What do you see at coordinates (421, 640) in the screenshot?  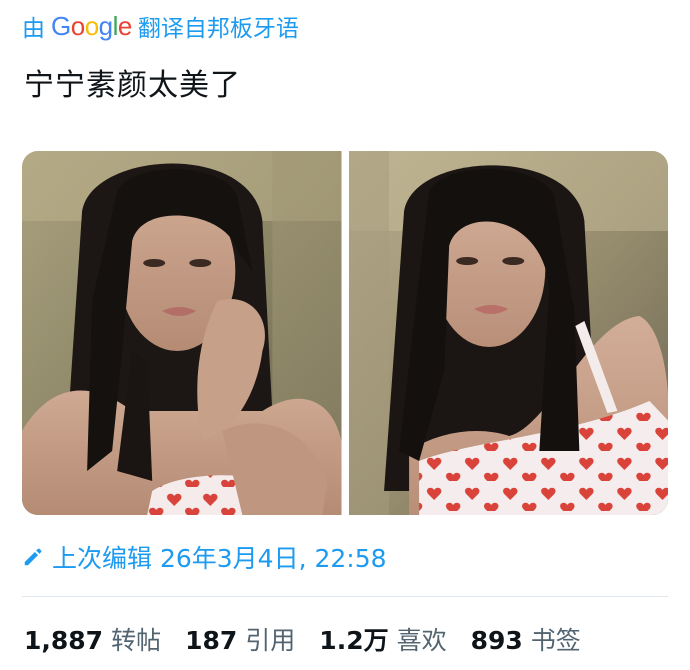 I see `stat-likes-label: 喜欢` at bounding box center [421, 640].